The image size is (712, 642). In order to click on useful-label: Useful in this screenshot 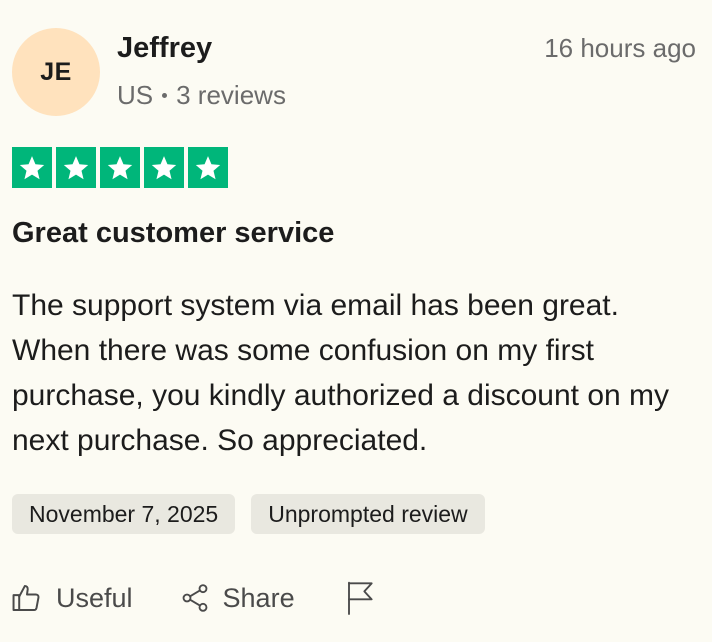, I will do `click(94, 597)`.